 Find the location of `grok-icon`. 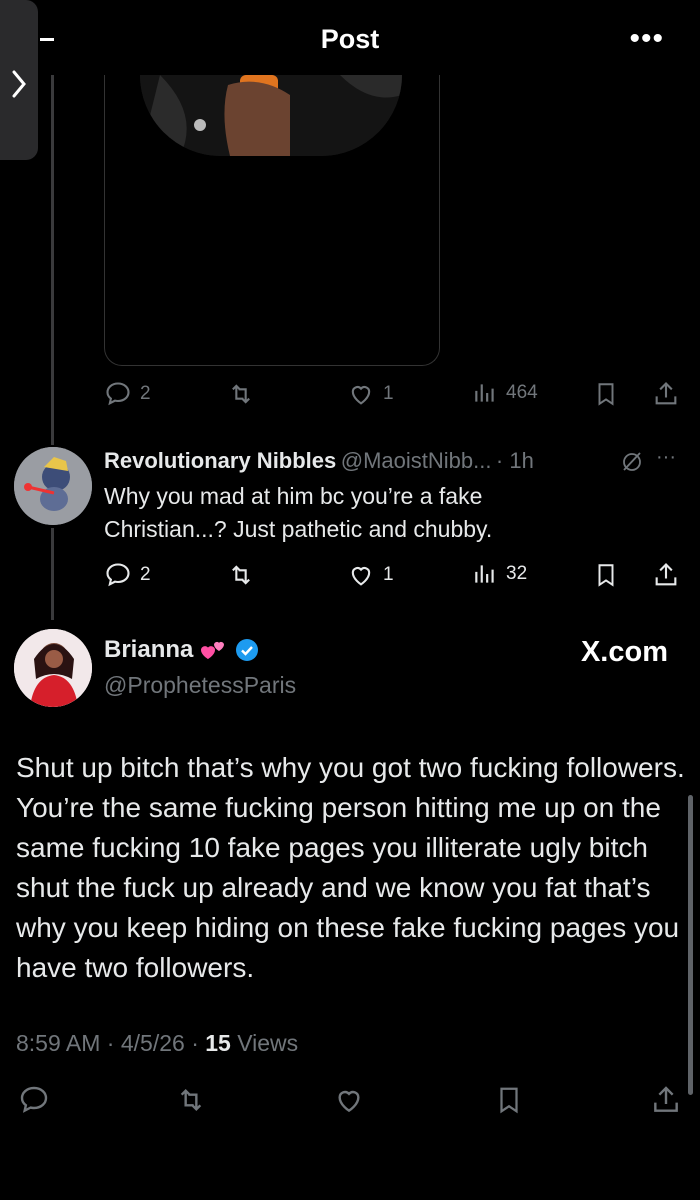

grok-icon is located at coordinates (632, 461).